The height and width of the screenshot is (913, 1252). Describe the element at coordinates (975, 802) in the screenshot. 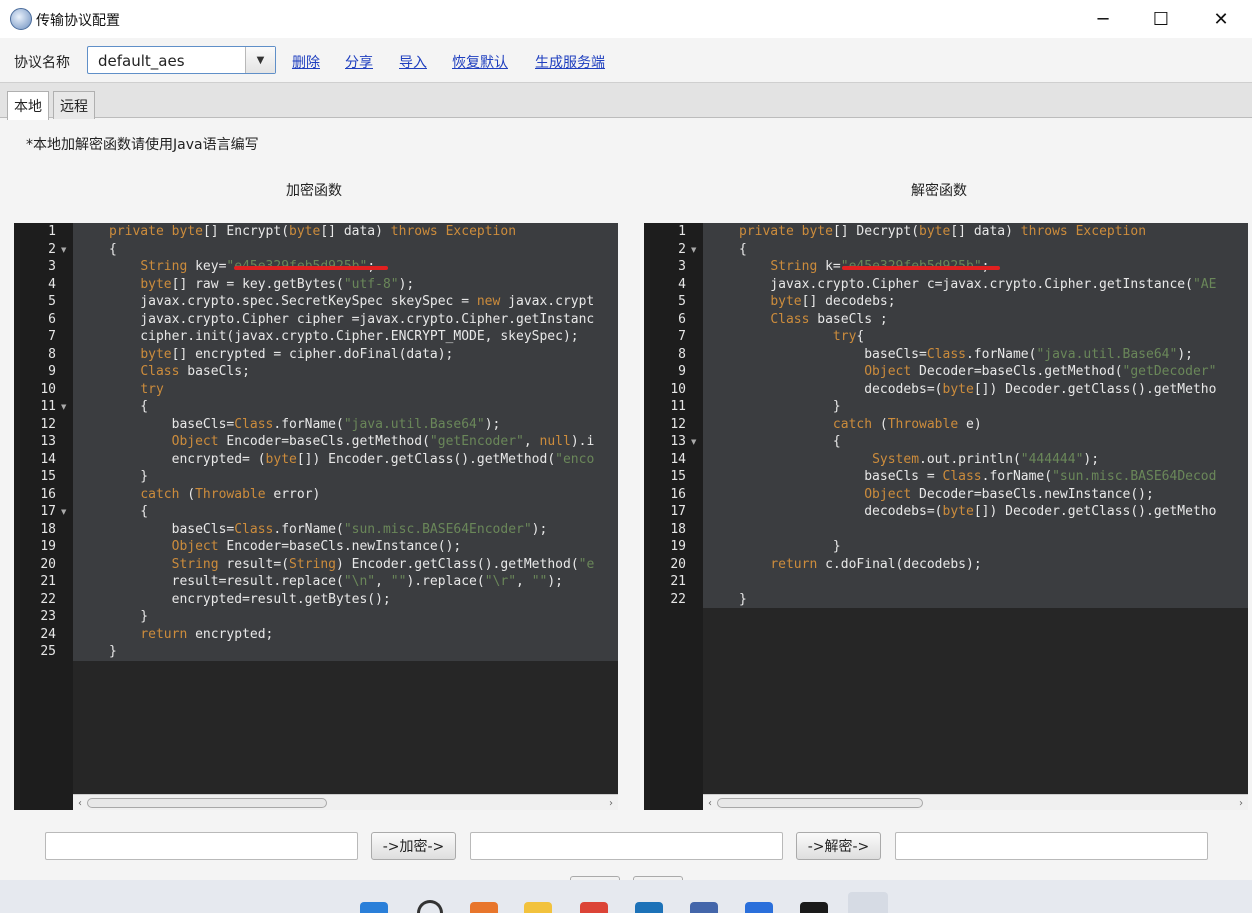

I see `decrypt-horizontal-scrollbar: ‹ ›` at that location.